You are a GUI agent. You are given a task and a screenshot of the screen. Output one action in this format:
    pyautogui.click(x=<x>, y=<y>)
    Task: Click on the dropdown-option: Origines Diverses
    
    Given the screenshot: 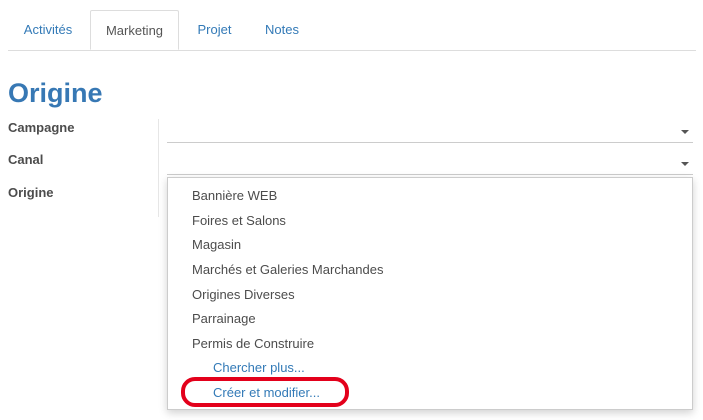 What is the action you would take?
    pyautogui.click(x=243, y=295)
    